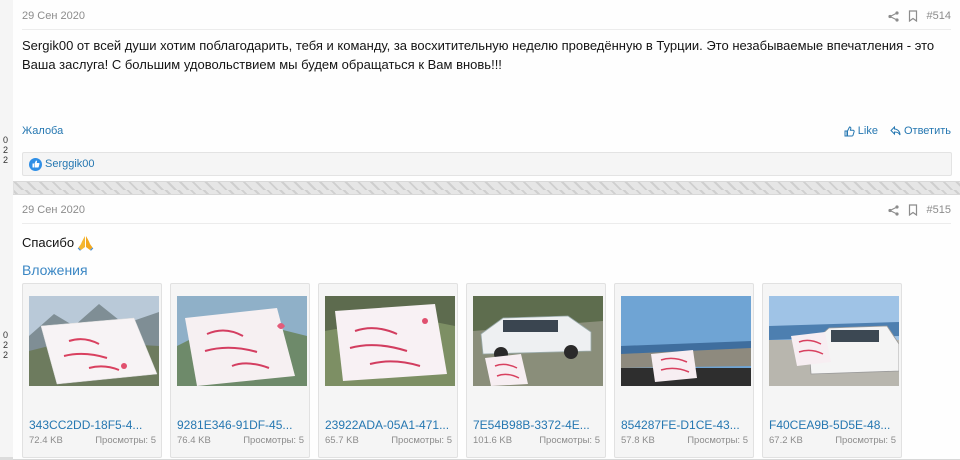 The image size is (960, 460). I want to click on attachment-meta: 101.6 KB Просмотры: 5, so click(536, 440).